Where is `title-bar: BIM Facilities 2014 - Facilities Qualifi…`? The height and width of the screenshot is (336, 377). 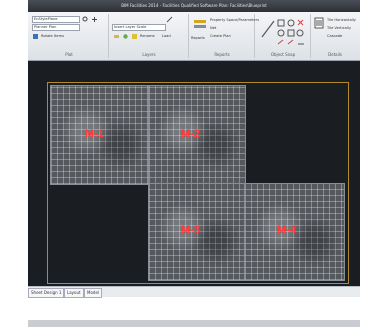
title-bar: BIM Facilities 2014 - Facilities Qualifi… is located at coordinates (194, 6).